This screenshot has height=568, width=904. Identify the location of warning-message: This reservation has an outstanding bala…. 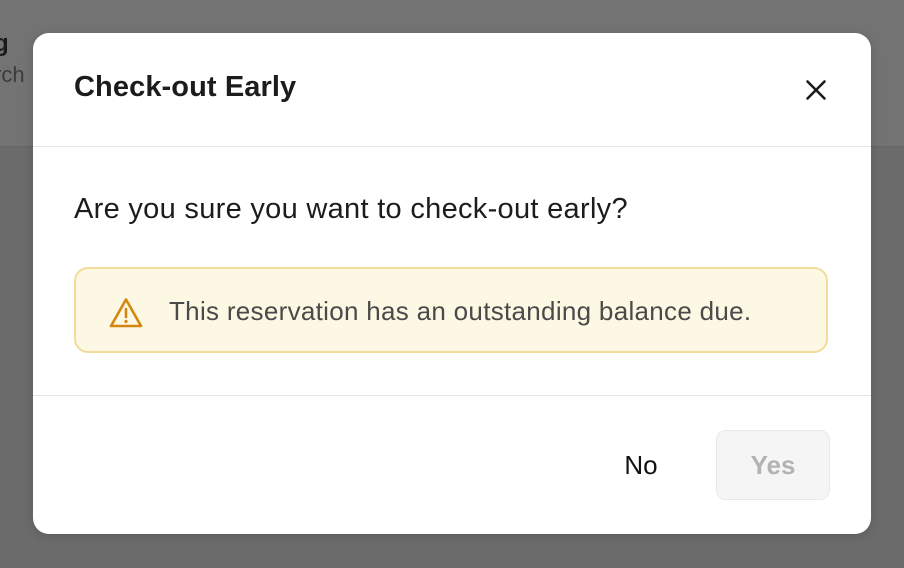
(460, 311).